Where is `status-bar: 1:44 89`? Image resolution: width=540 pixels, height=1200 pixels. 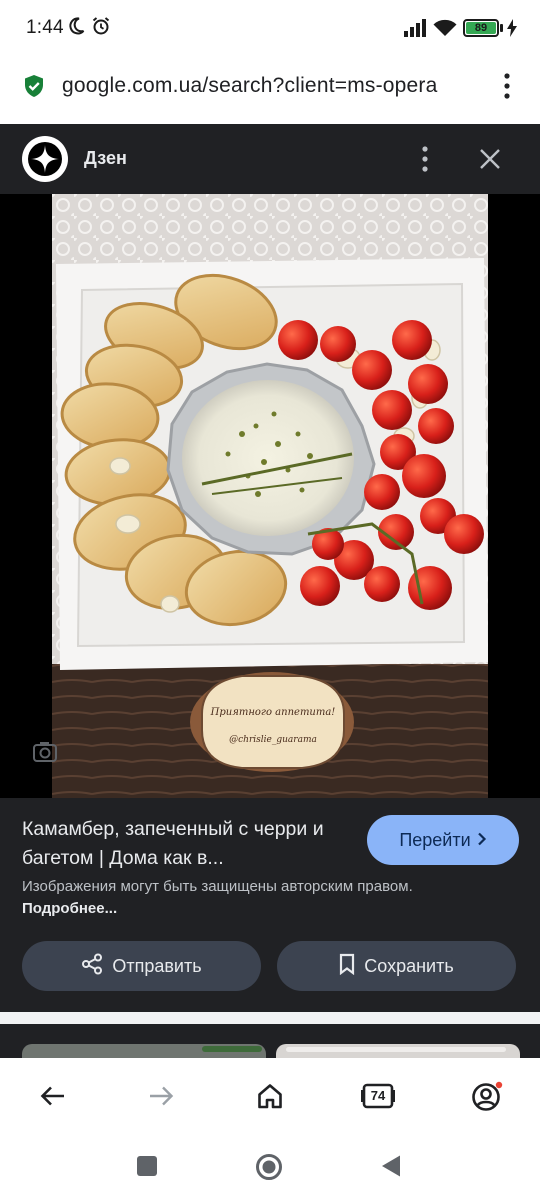 status-bar: 1:44 89 is located at coordinates (270, 29).